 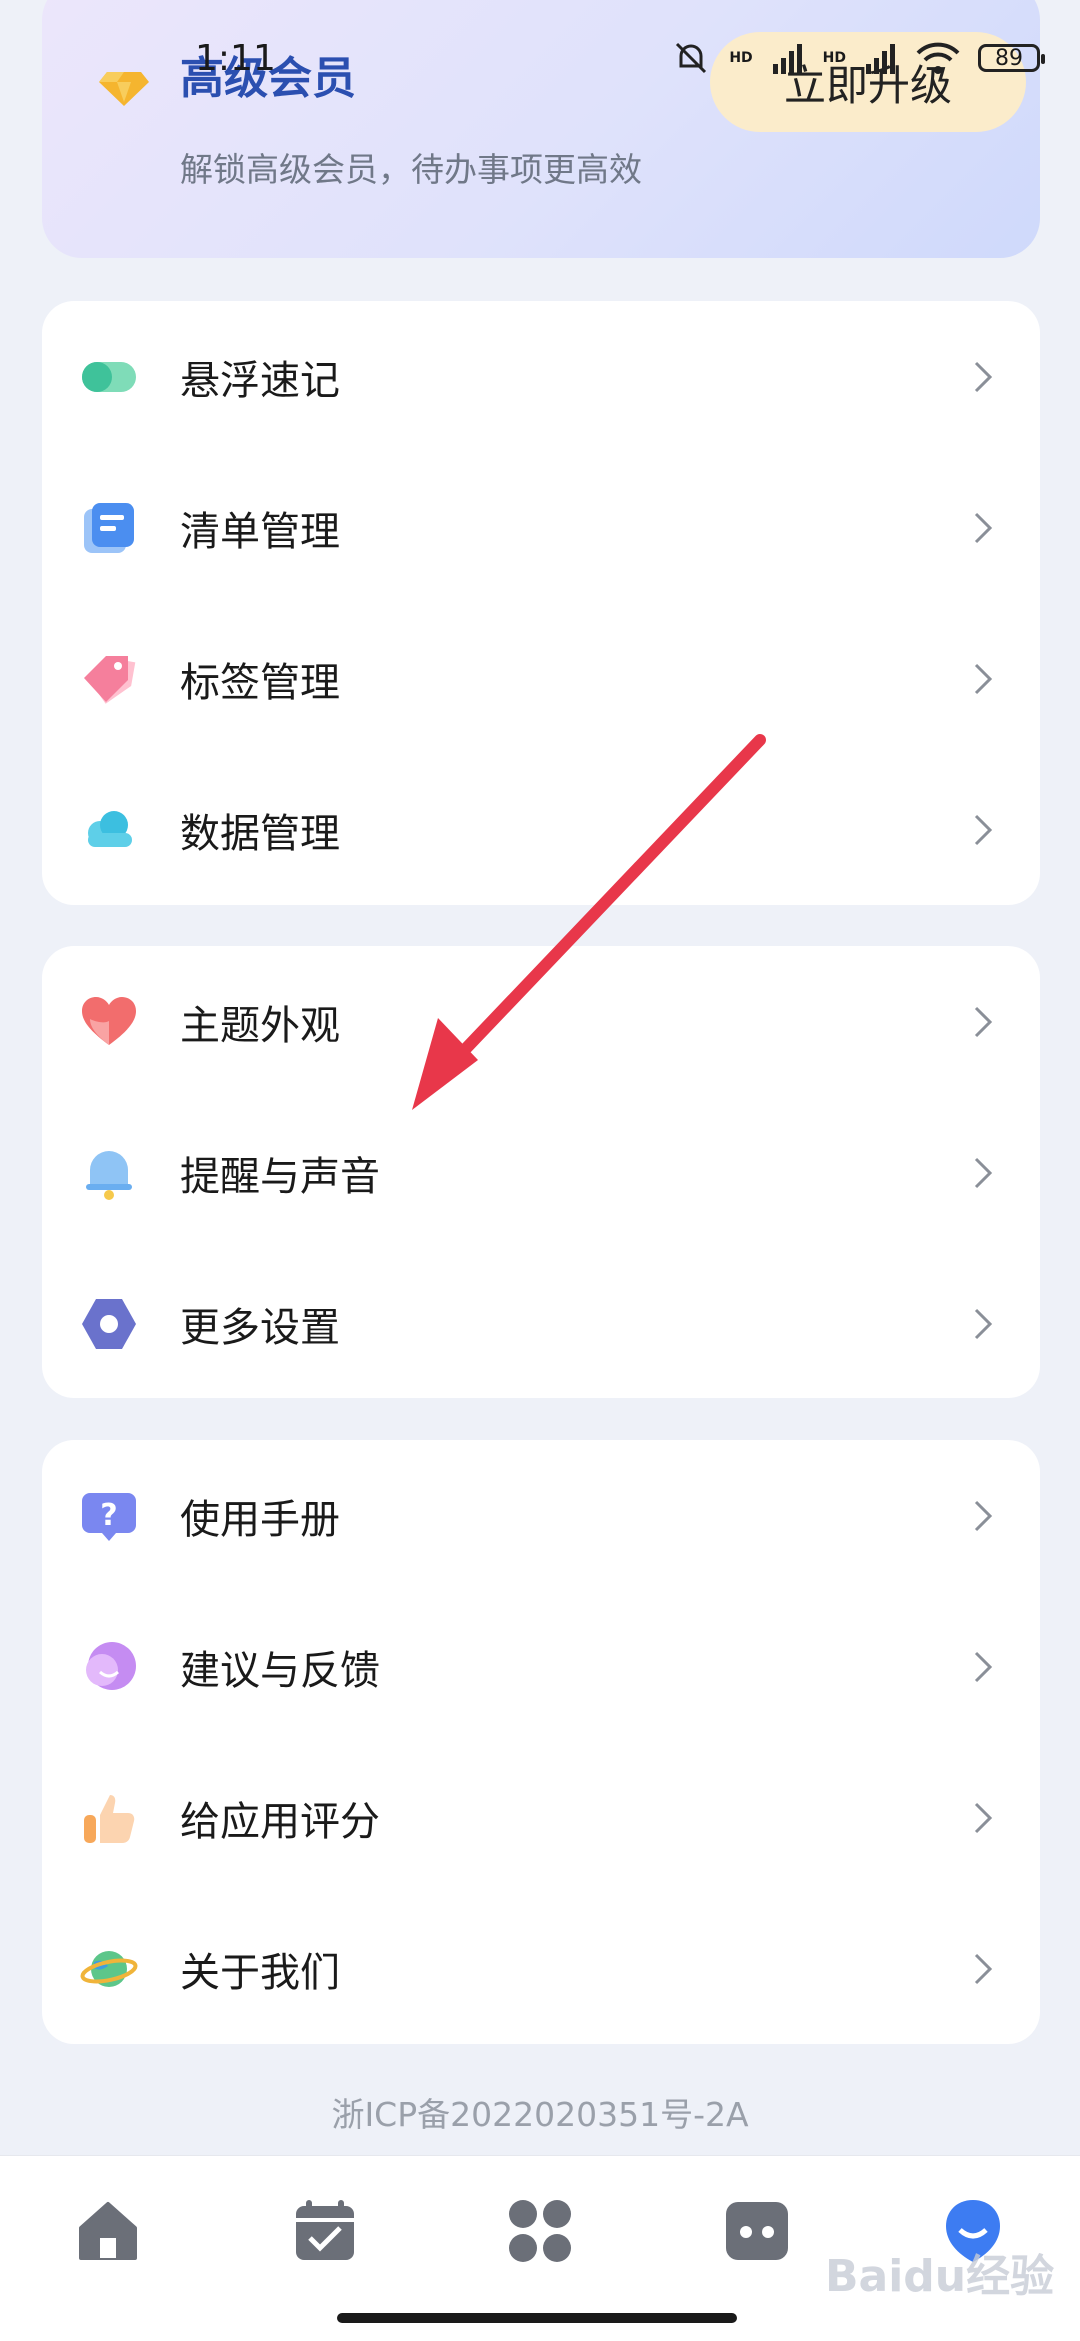 I want to click on mute-bell-icon, so click(x=691, y=58).